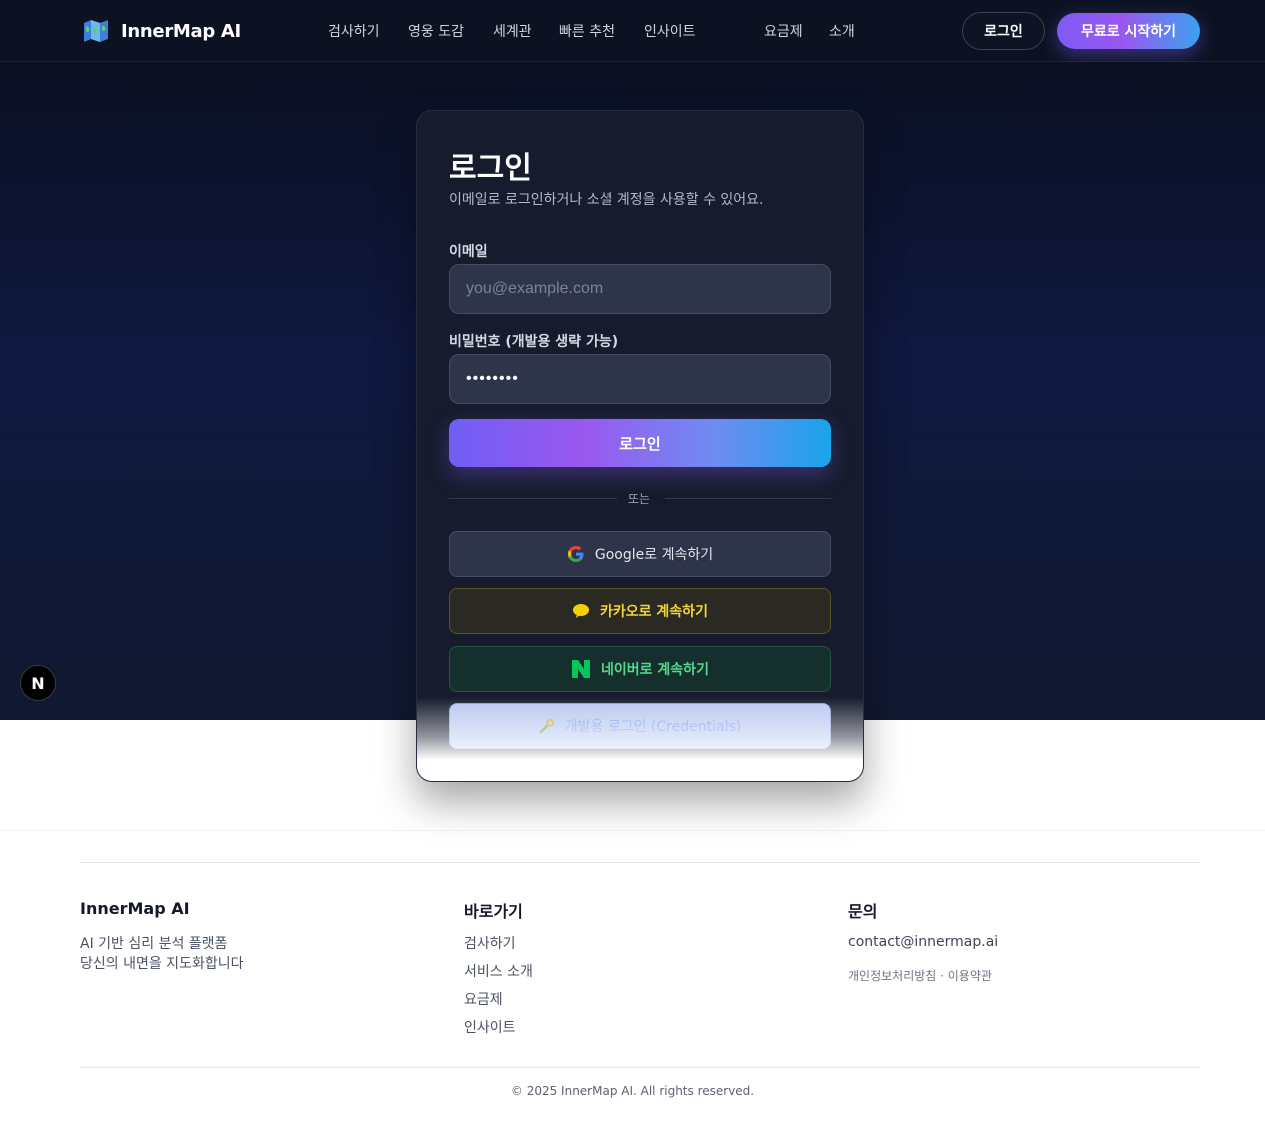  What do you see at coordinates (546, 726) in the screenshot?
I see `wrench-icon` at bounding box center [546, 726].